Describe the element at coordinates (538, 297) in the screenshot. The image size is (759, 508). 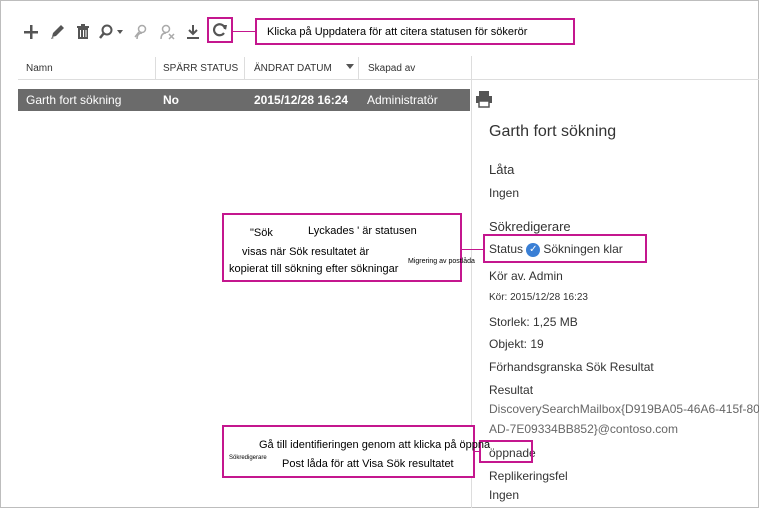
I see `detail-run-at: Kör: 2015/12/28 16:23` at that location.